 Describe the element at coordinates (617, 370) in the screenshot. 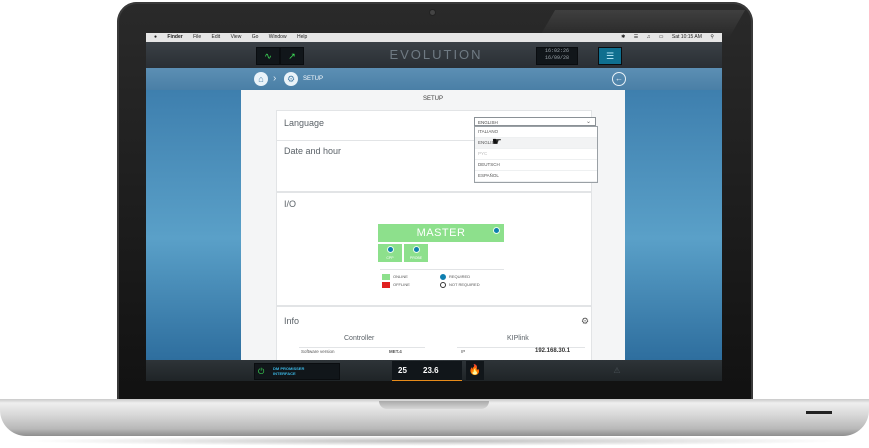

I see `alarm-warning-icon: ⚠` at that location.